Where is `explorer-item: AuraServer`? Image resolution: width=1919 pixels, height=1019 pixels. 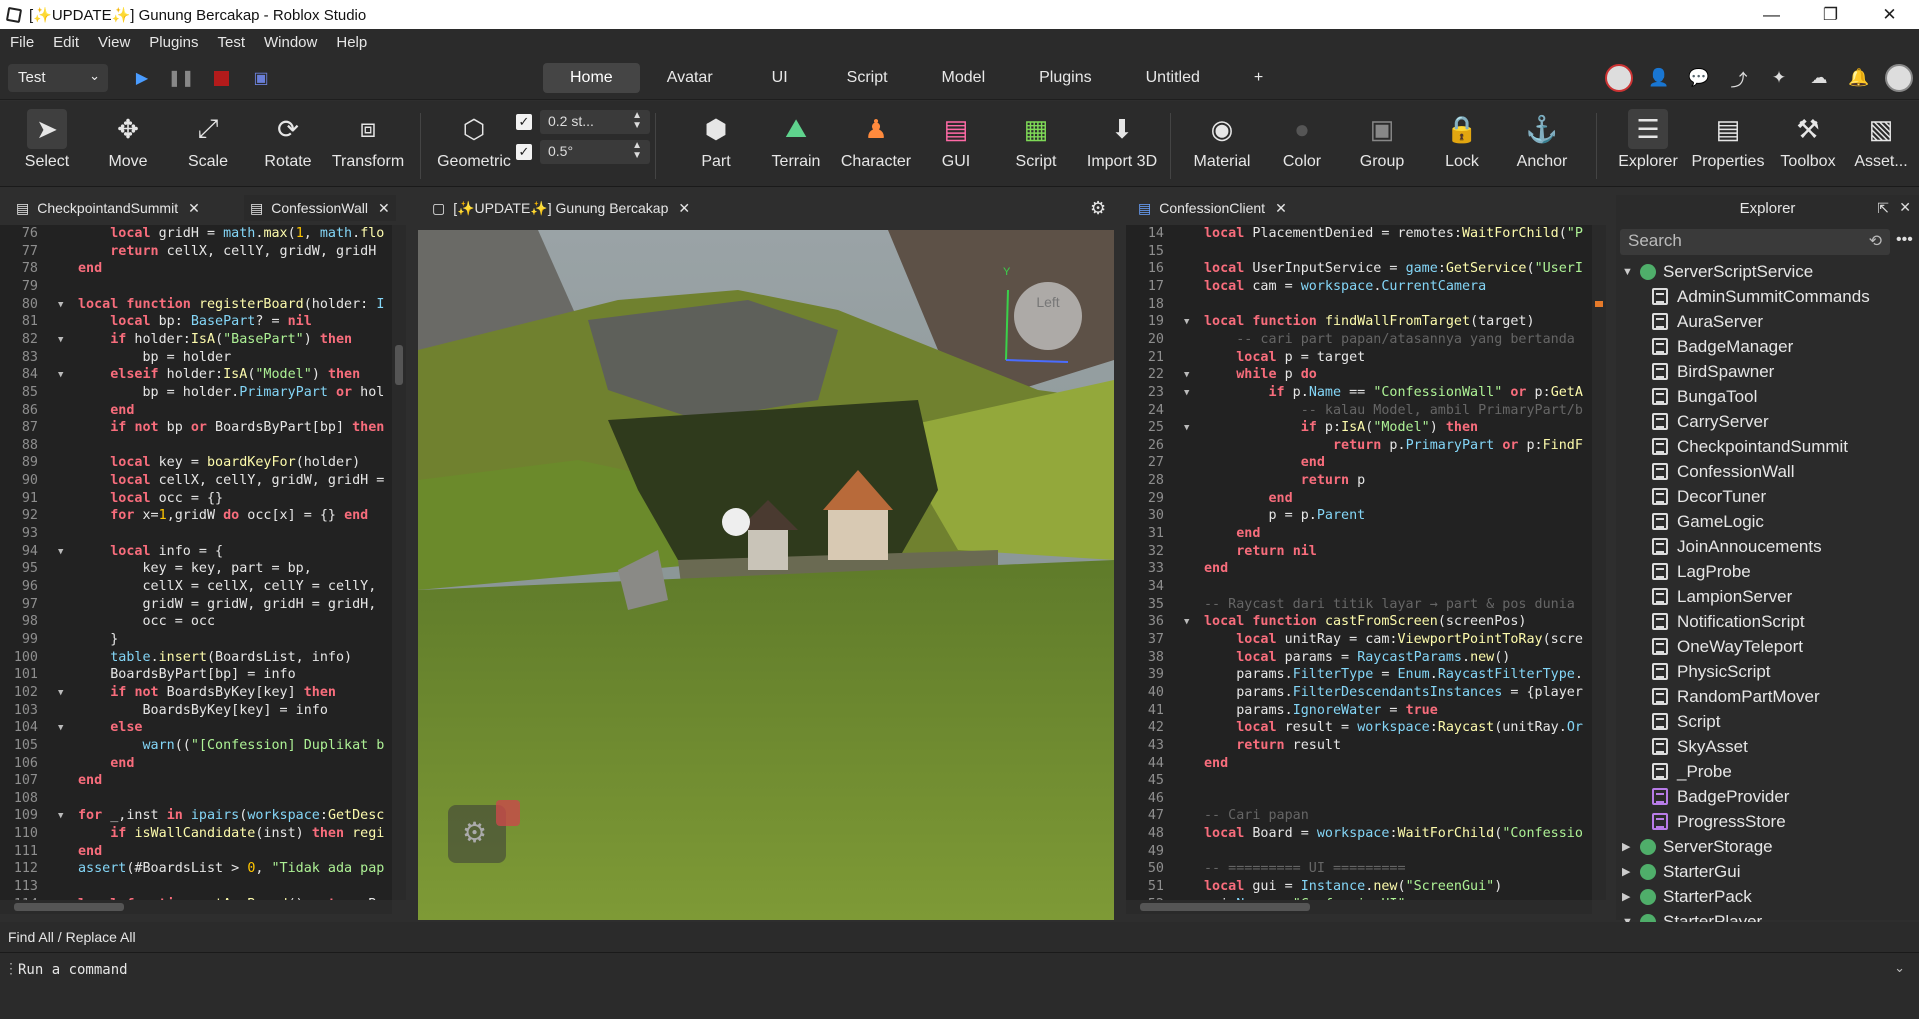 explorer-item: AuraServer is located at coordinates (1707, 321).